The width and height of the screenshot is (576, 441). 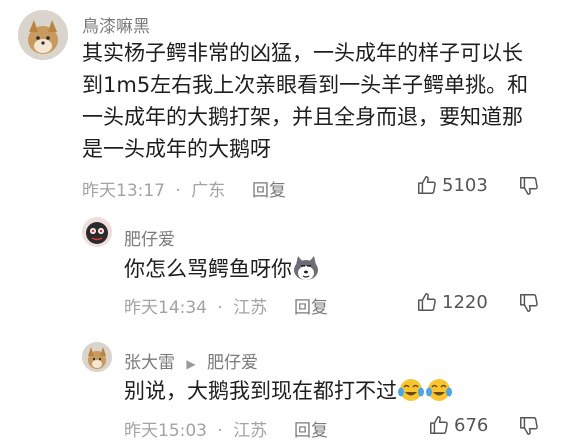 I want to click on comment-meta: 昨天14:34 · 江苏, so click(x=195, y=305).